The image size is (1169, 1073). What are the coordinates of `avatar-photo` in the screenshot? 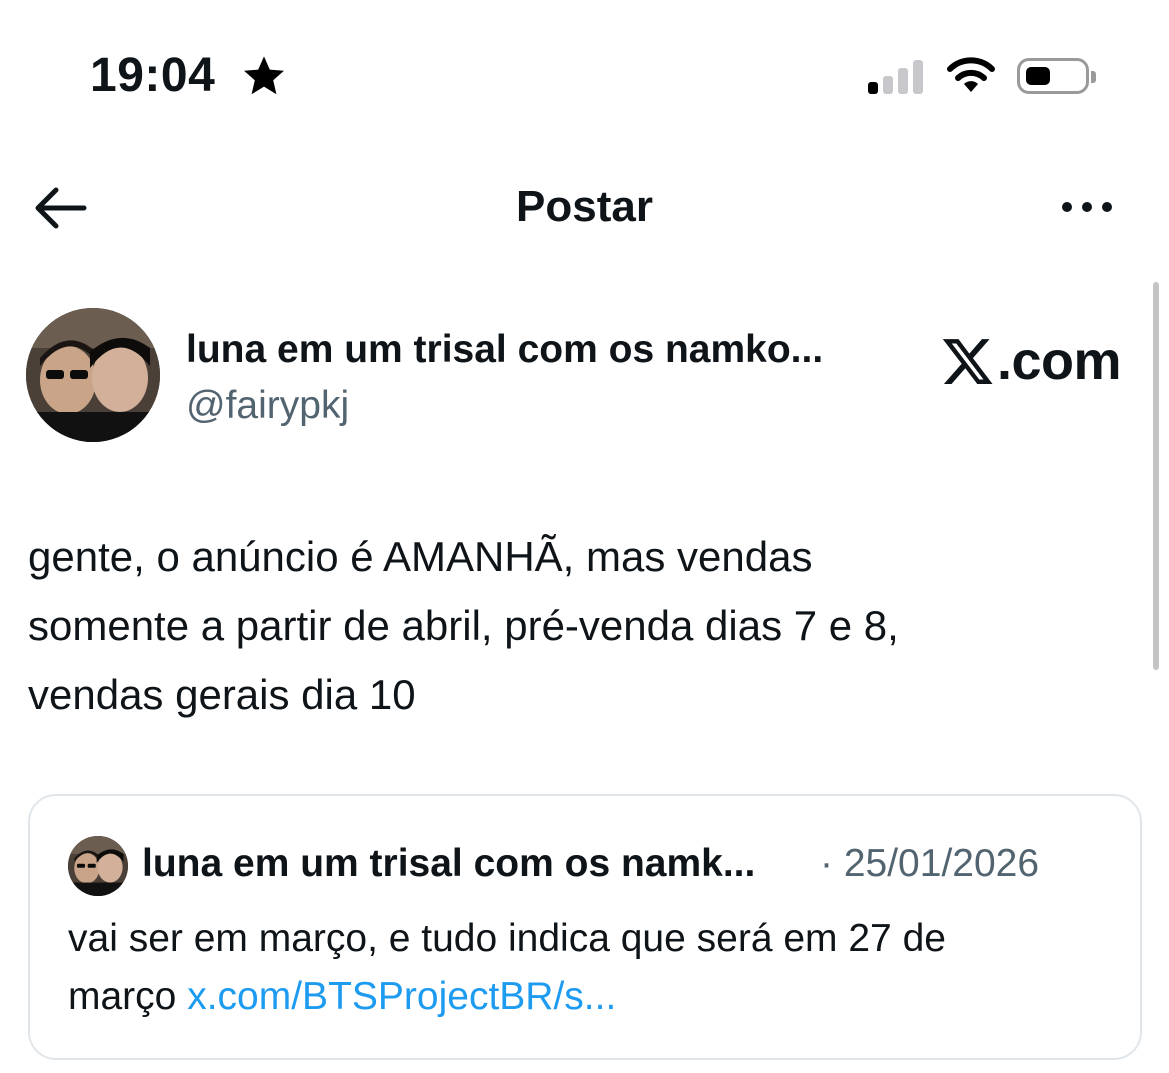 It's located at (93, 375).